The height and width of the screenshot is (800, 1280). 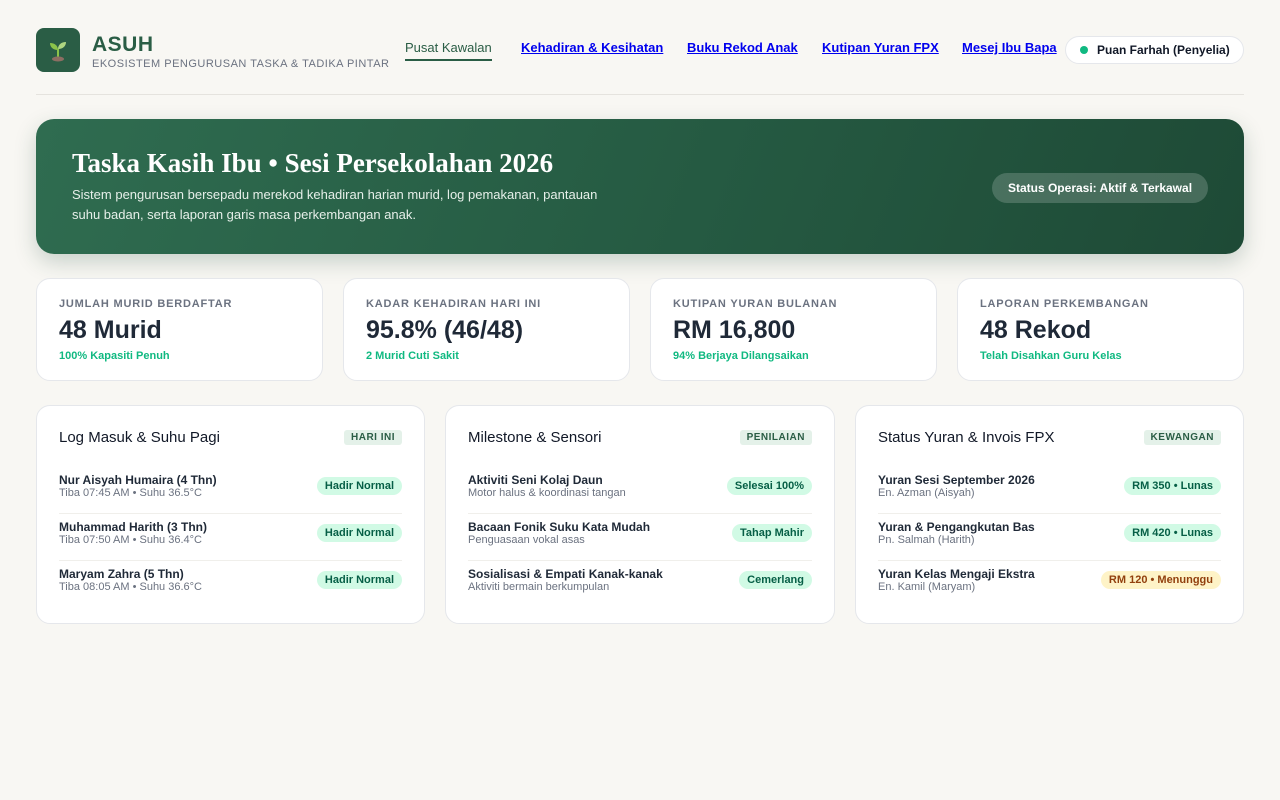 I want to click on sprout-icon, so click(x=58, y=52).